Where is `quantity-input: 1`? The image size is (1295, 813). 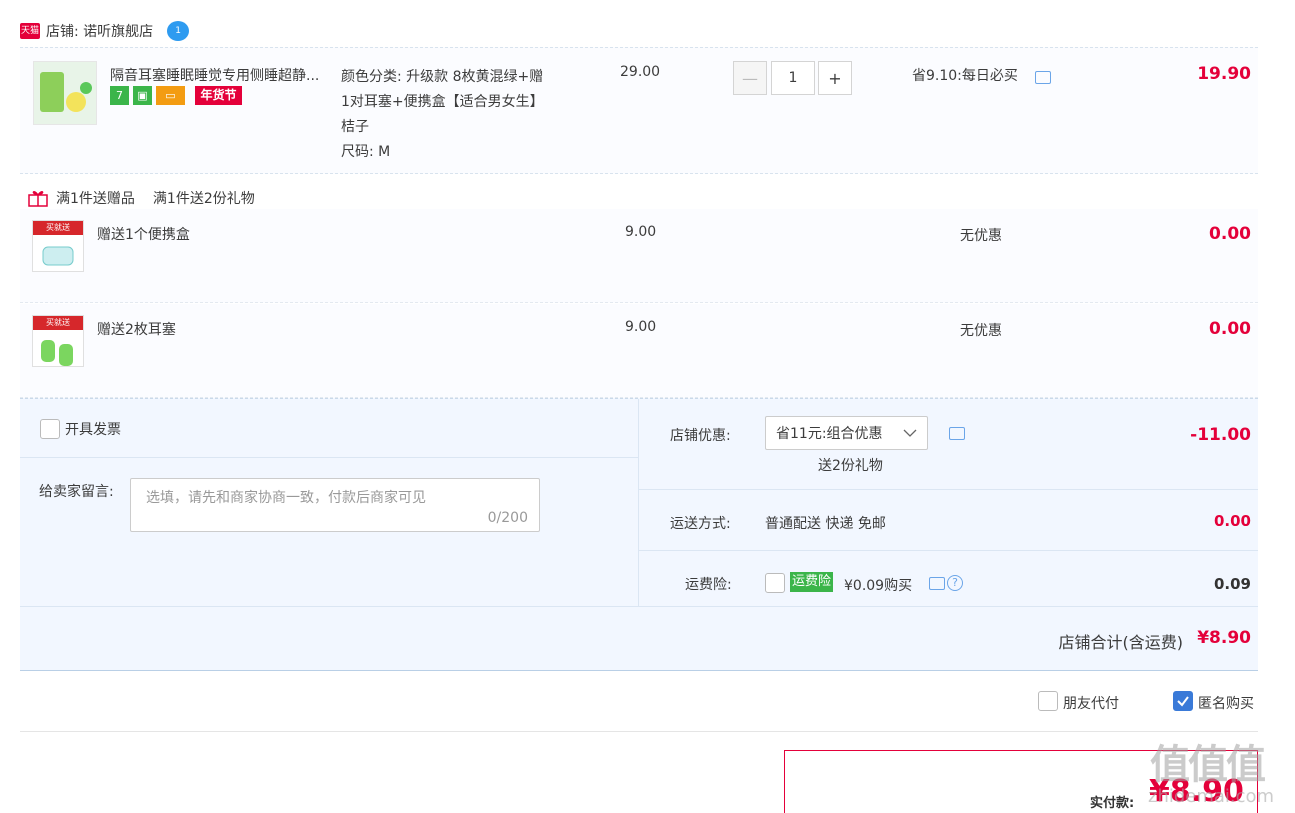
quantity-input: 1 is located at coordinates (793, 78).